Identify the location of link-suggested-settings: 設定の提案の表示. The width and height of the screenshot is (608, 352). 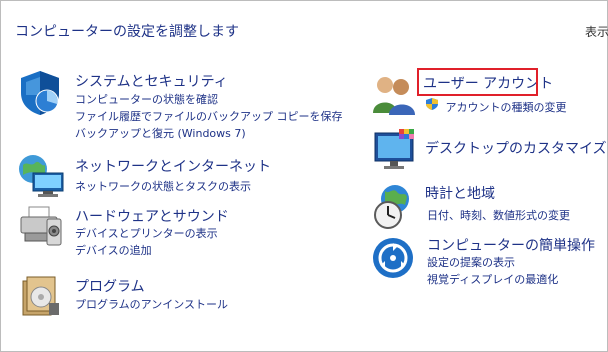
(492, 262).